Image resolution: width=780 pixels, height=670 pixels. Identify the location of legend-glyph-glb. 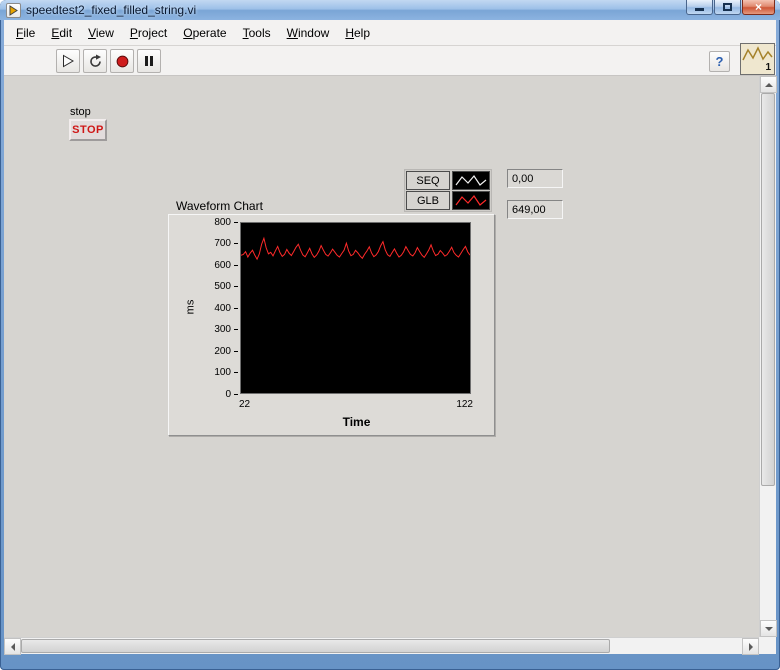
(471, 200).